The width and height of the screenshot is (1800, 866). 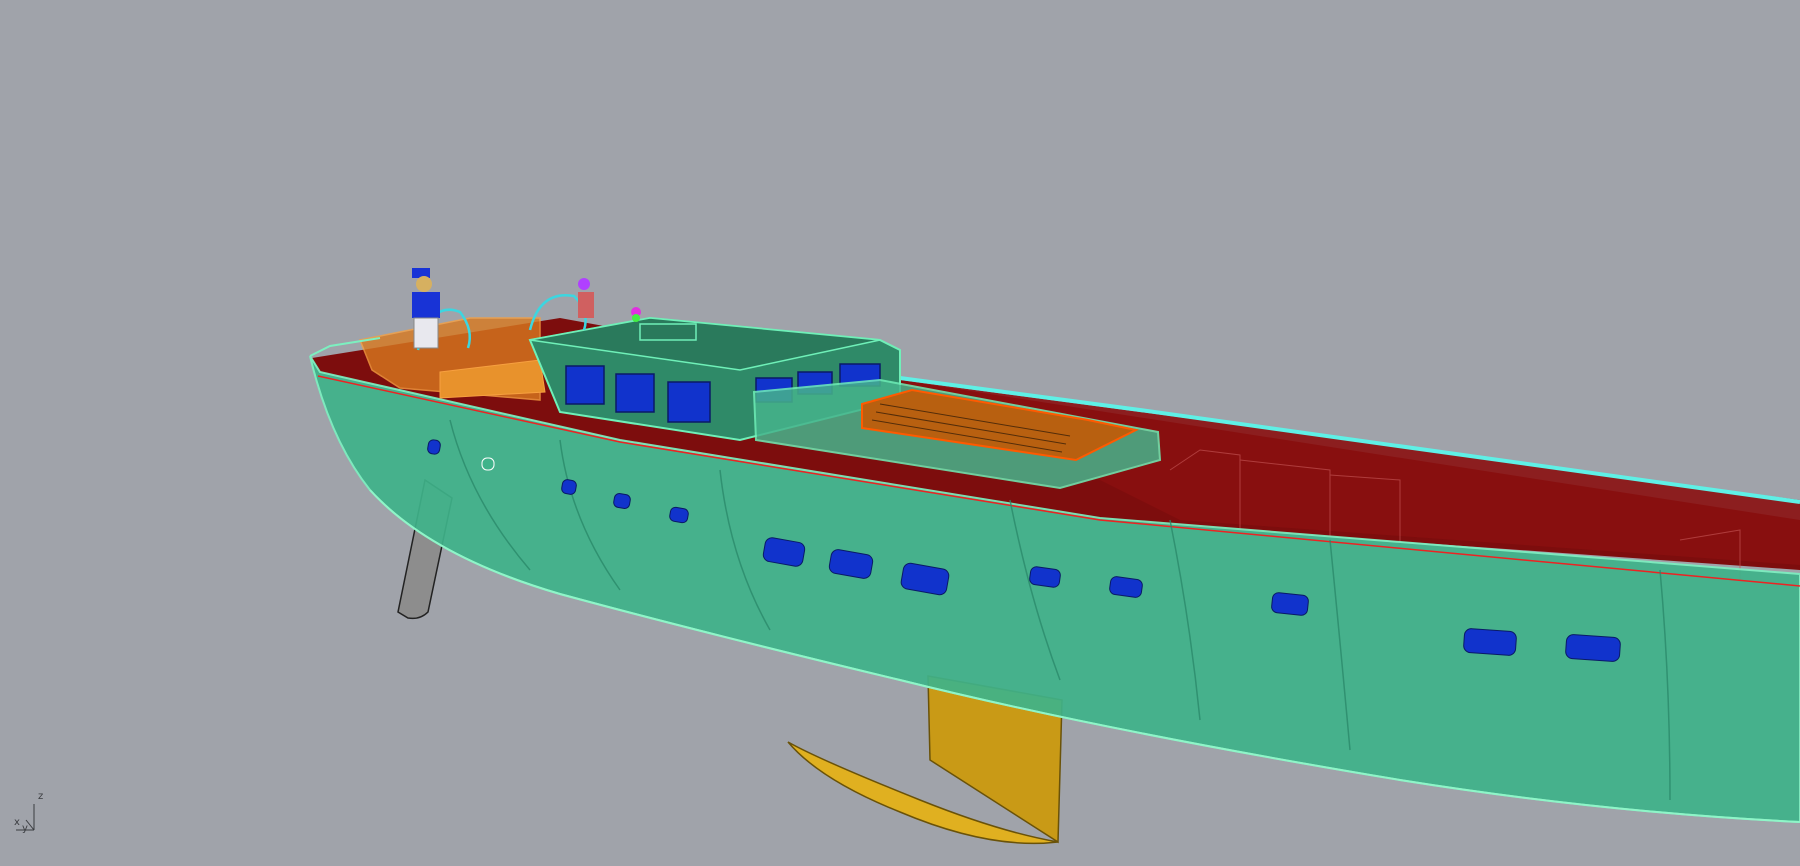 I want to click on axis-x-label: x, so click(x=17, y=822).